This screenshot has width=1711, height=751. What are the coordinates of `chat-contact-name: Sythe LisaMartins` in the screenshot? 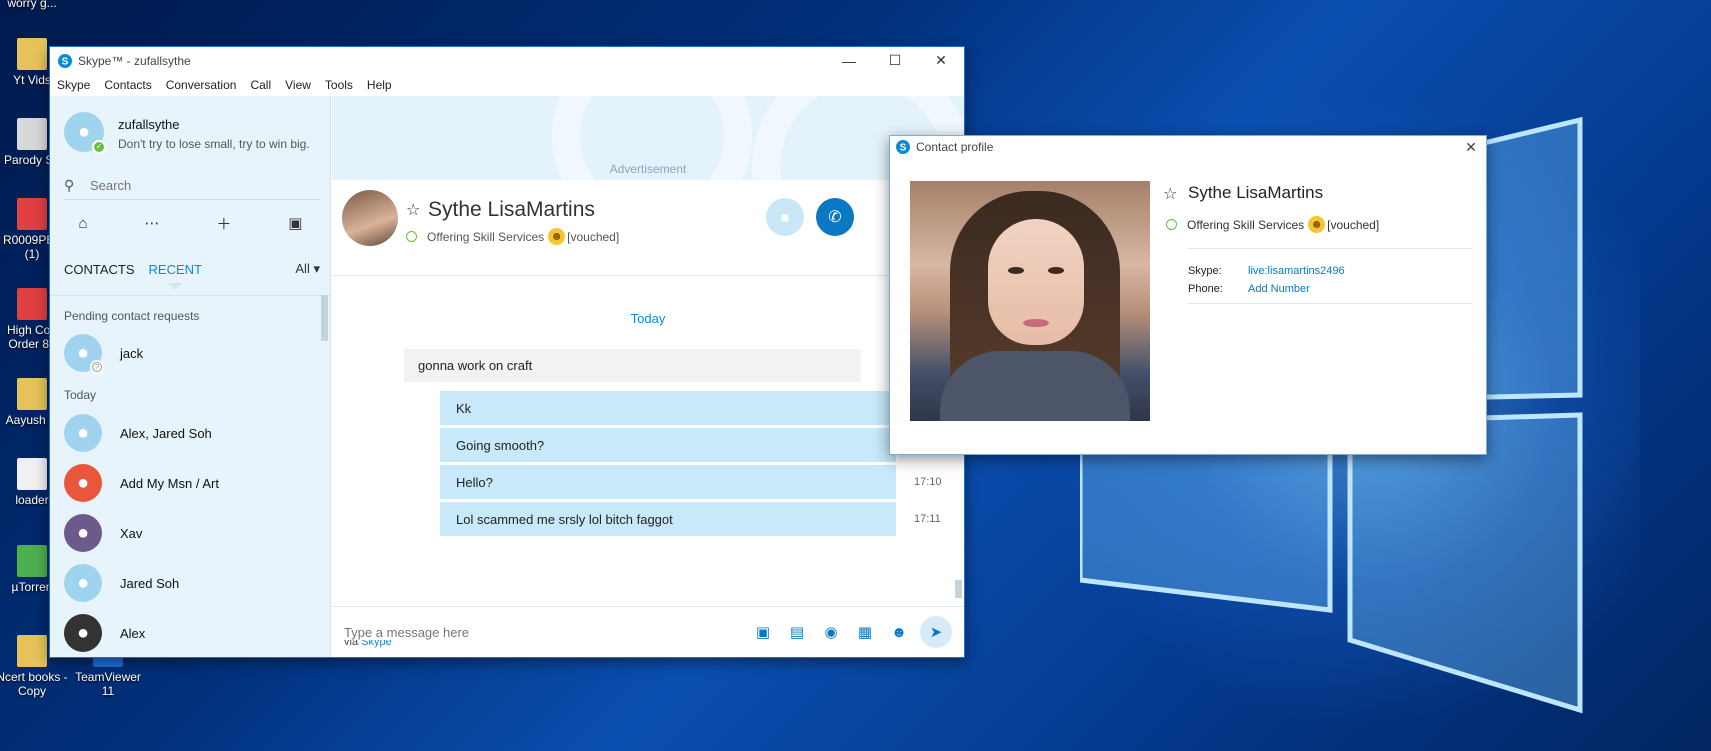 It's located at (511, 210).